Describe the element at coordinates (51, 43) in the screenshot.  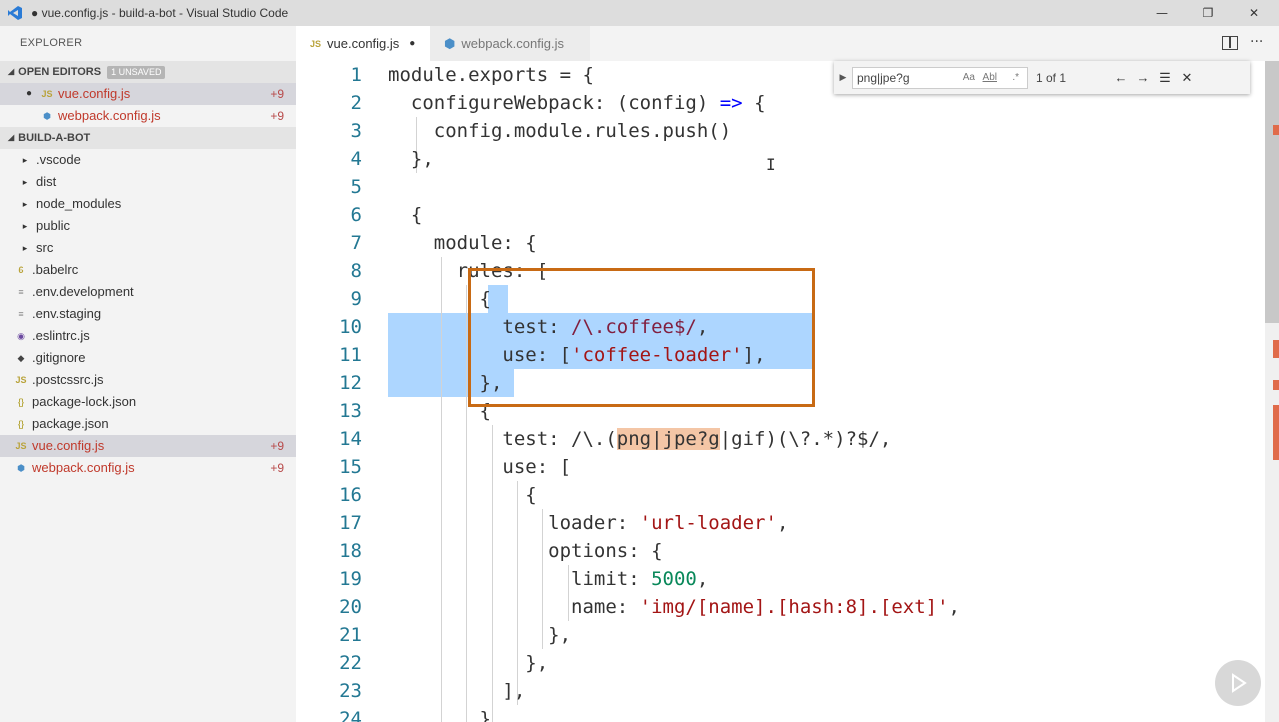
I see `explorer-title: EXPLORER` at that location.